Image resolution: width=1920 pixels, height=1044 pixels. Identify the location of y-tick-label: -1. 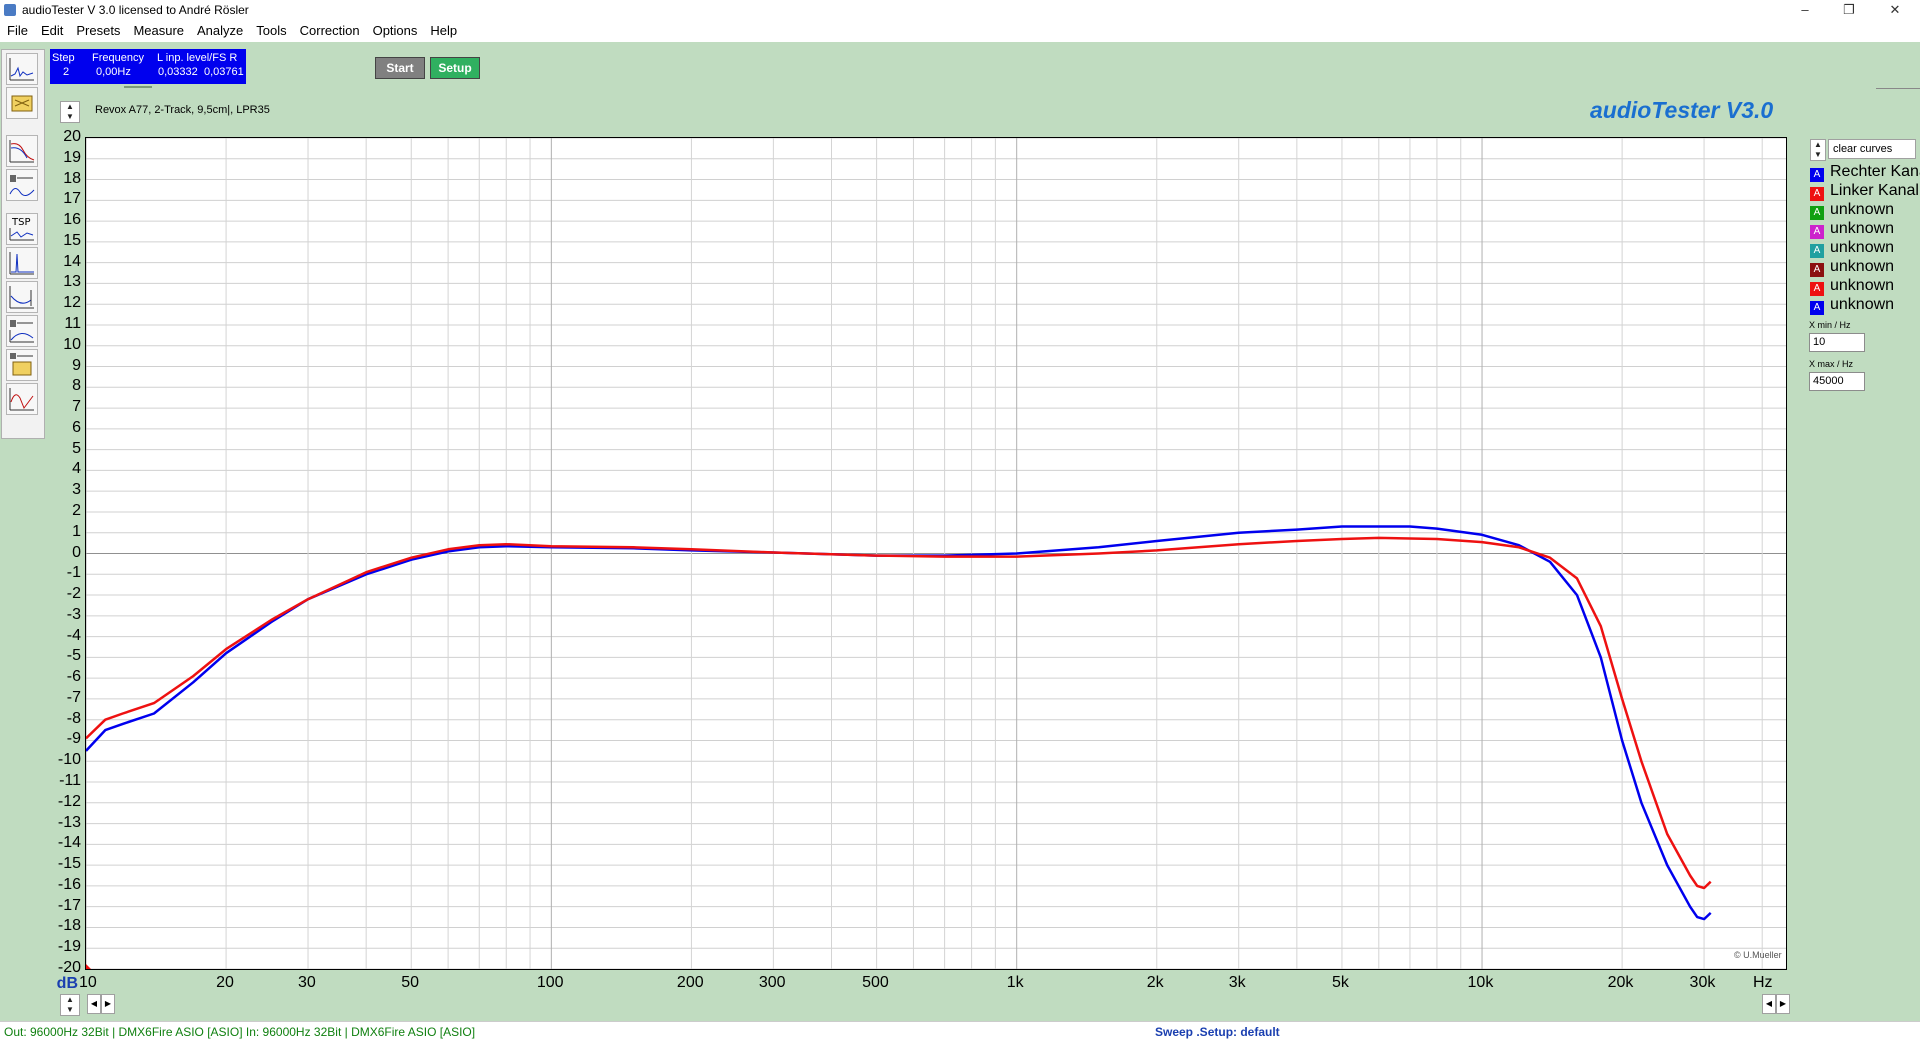
(73, 573).